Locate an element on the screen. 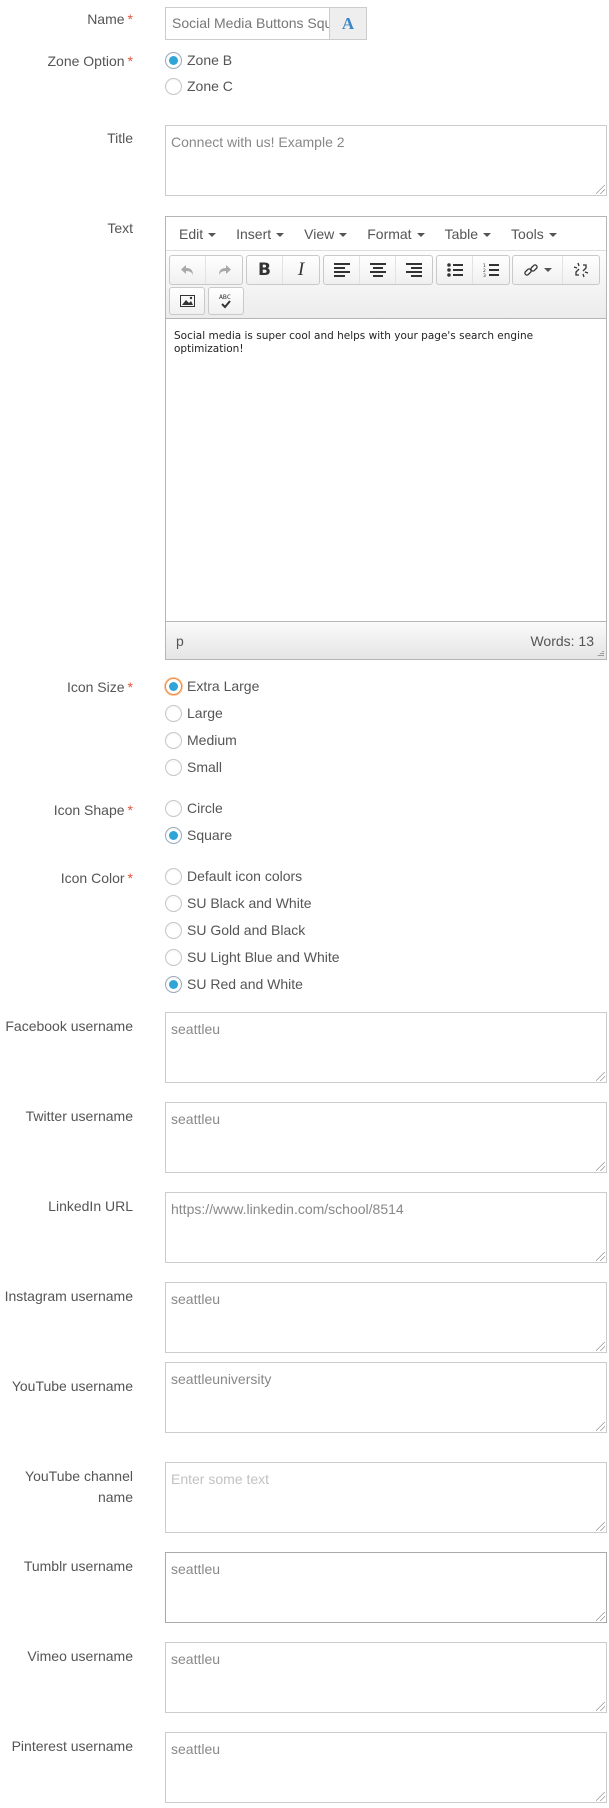 The height and width of the screenshot is (1808, 609). unlink-icon is located at coordinates (581, 270).